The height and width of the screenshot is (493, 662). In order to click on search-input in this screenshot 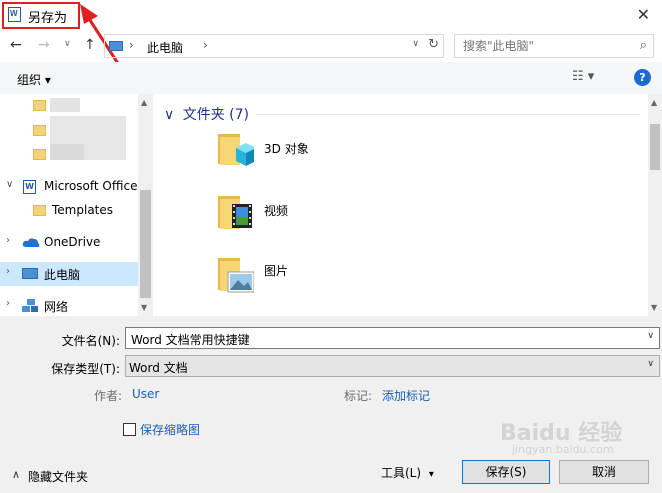, I will do `click(543, 46)`.